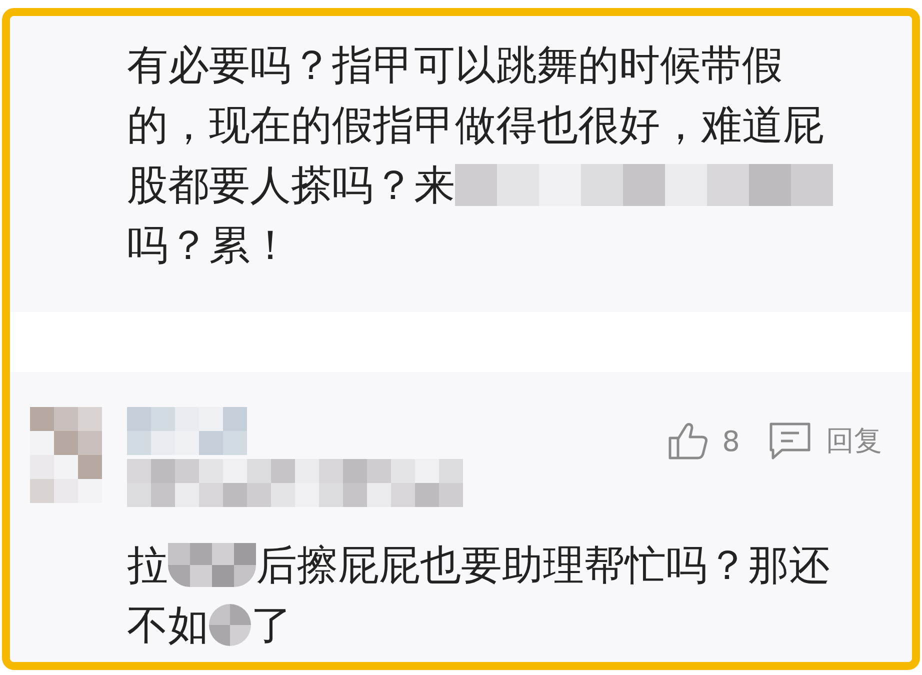 The height and width of the screenshot is (675, 922). Describe the element at coordinates (230, 625) in the screenshot. I see `pixelated-redaction` at that location.